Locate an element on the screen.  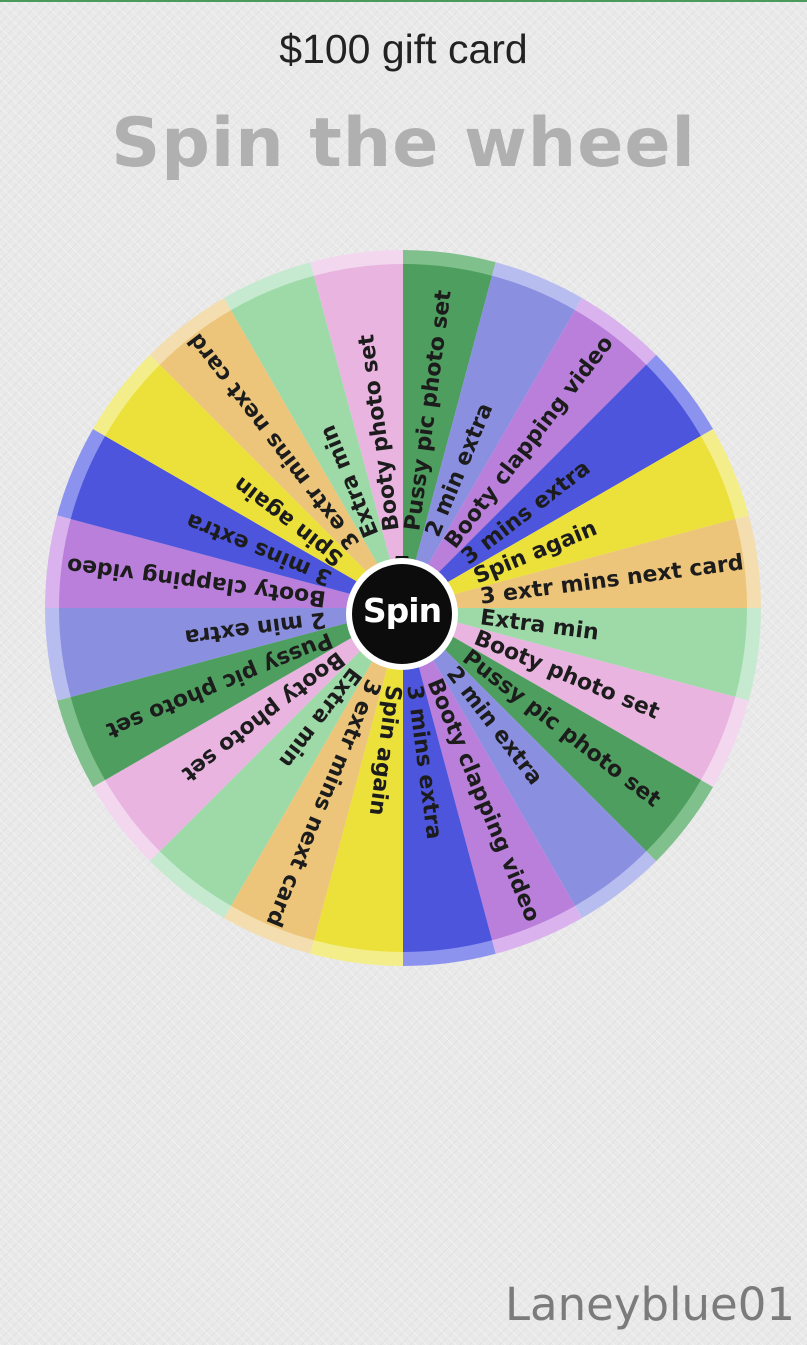
spin-button: Spin is located at coordinates (402, 614).